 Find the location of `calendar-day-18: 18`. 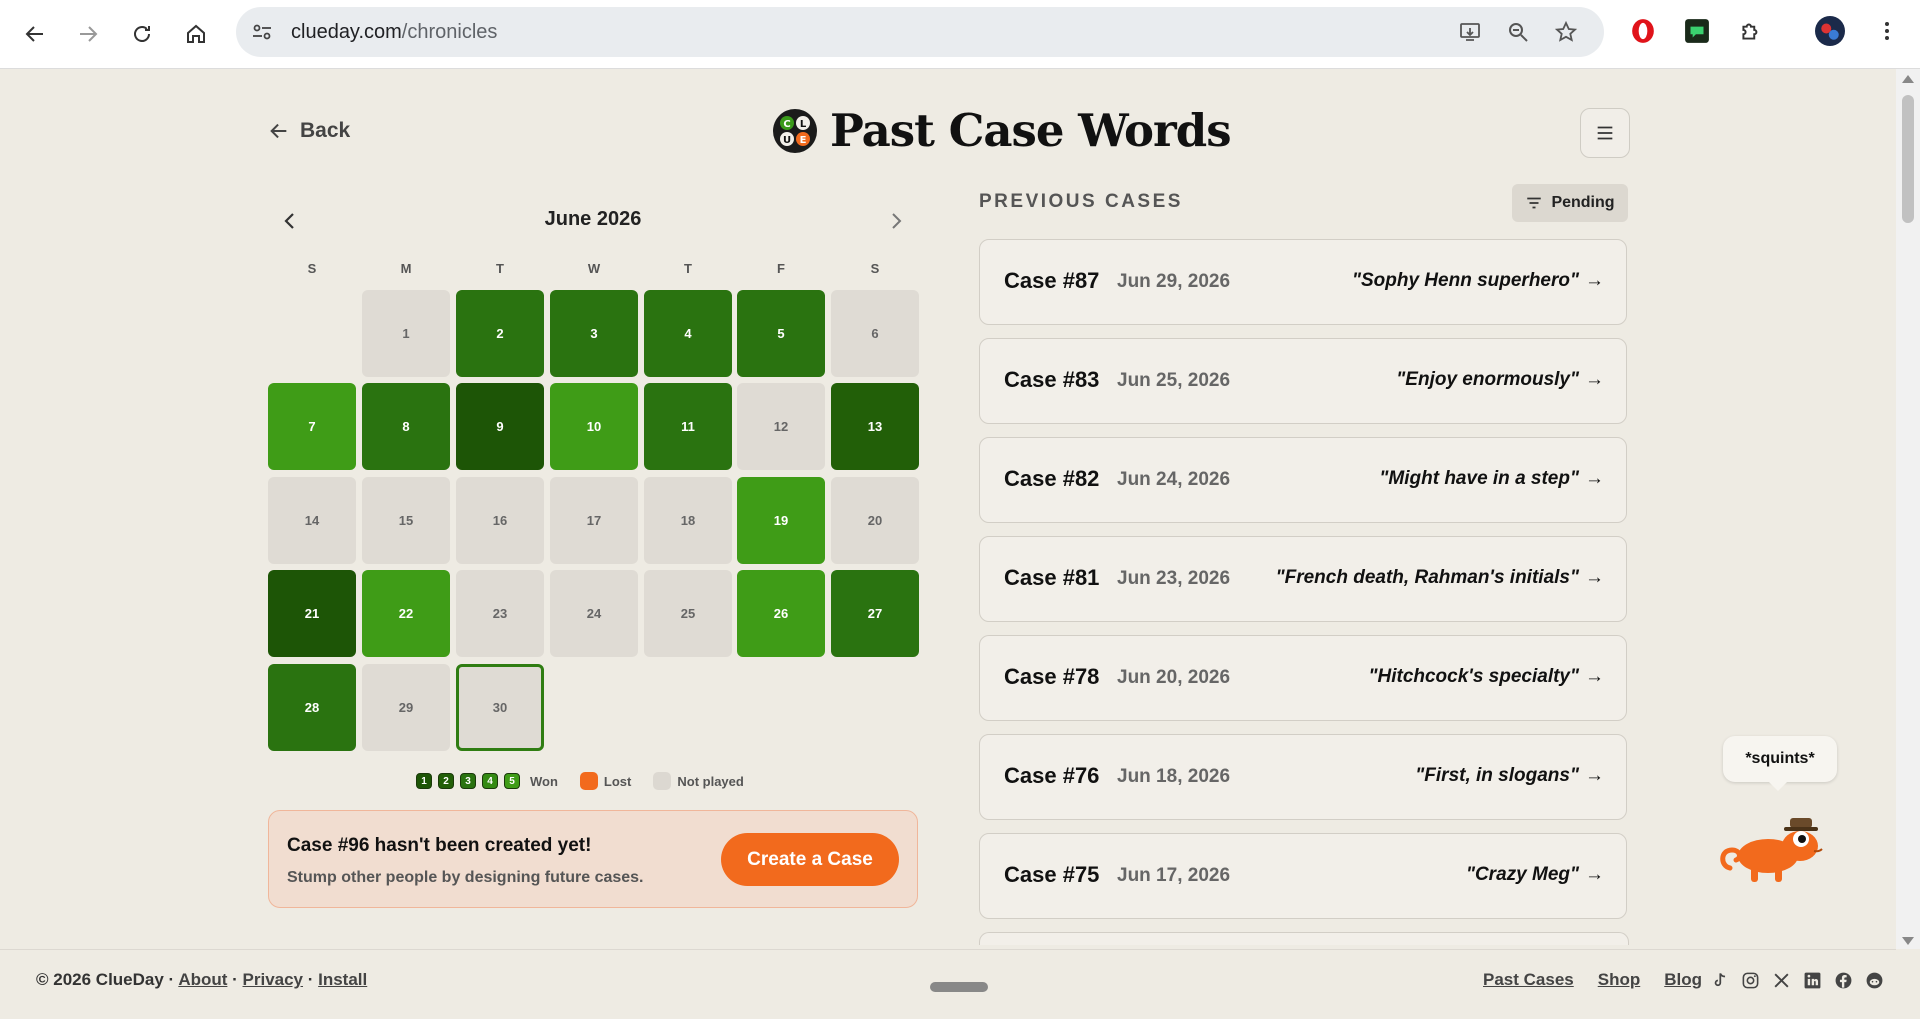

calendar-day-18: 18 is located at coordinates (688, 520).